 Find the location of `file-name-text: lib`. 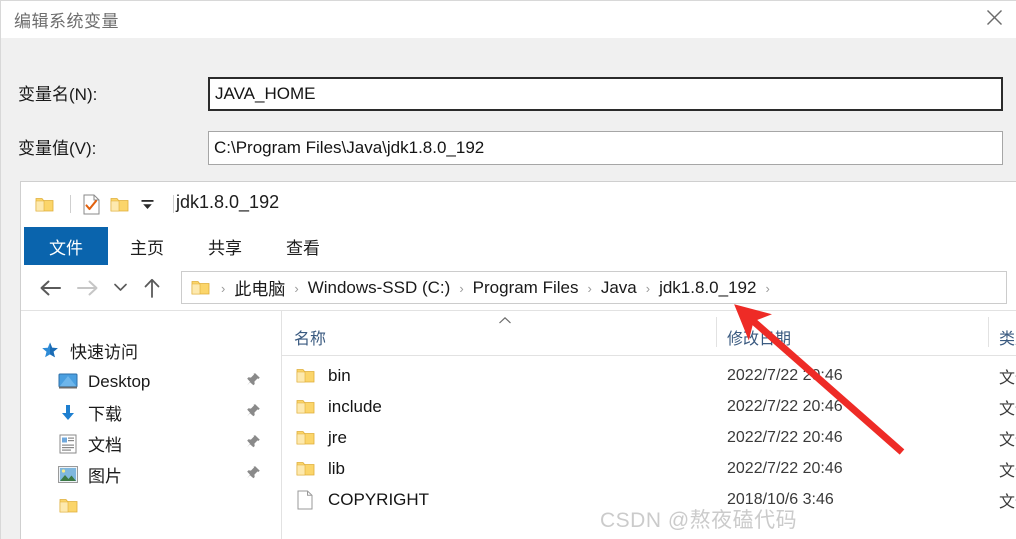

file-name-text: lib is located at coordinates (337, 468).